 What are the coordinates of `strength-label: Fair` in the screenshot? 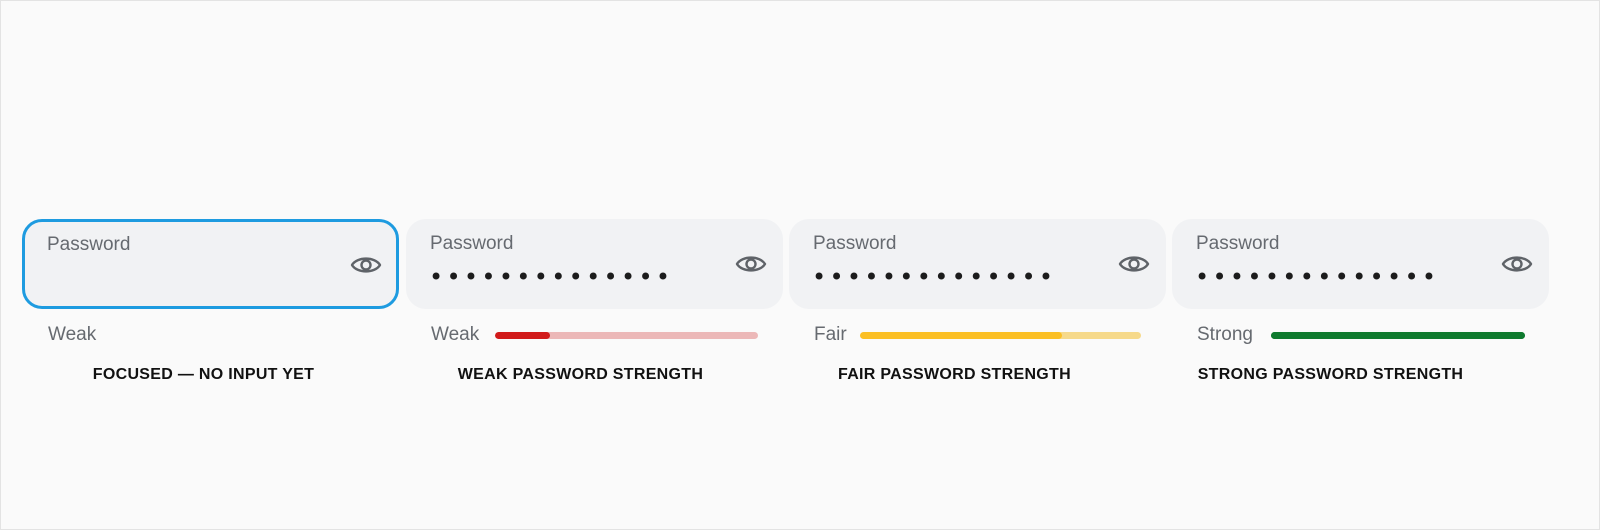 It's located at (830, 334).